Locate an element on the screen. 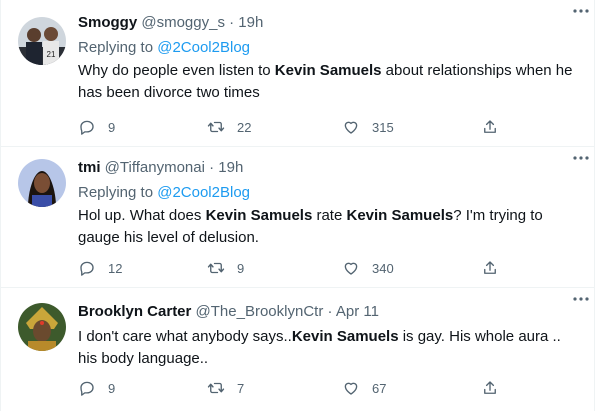  display-name: Smoggy is located at coordinates (107, 22).